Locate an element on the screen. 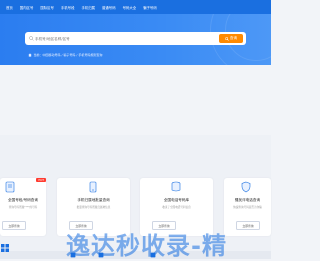 This screenshot has width=320, height=261. phone-icon is located at coordinates (93, 187).